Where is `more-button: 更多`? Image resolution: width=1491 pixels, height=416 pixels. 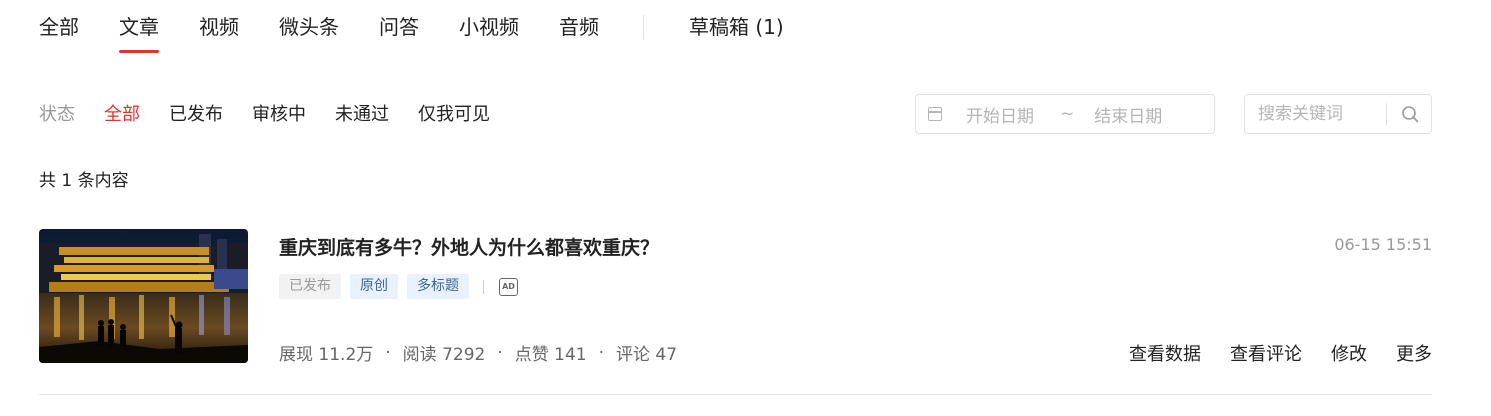
more-button: 更多 is located at coordinates (1414, 353).